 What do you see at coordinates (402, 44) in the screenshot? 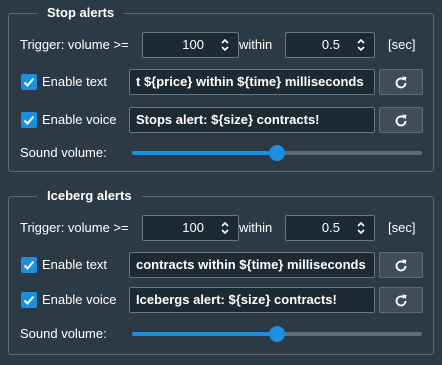
I see `stop-unit-label: [sec]` at bounding box center [402, 44].